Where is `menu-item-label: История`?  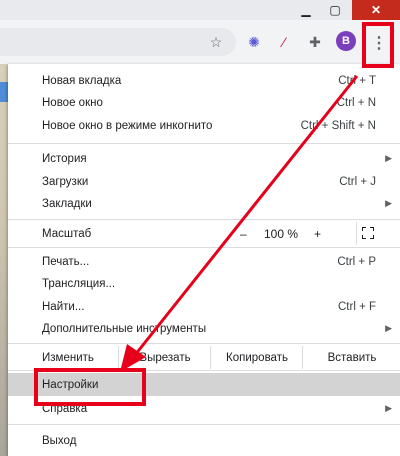 menu-item-label: История is located at coordinates (64, 158).